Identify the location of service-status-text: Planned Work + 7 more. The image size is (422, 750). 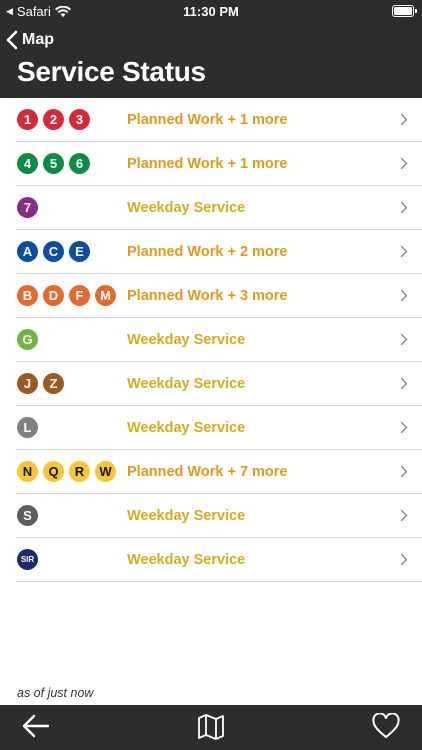
(207, 472).